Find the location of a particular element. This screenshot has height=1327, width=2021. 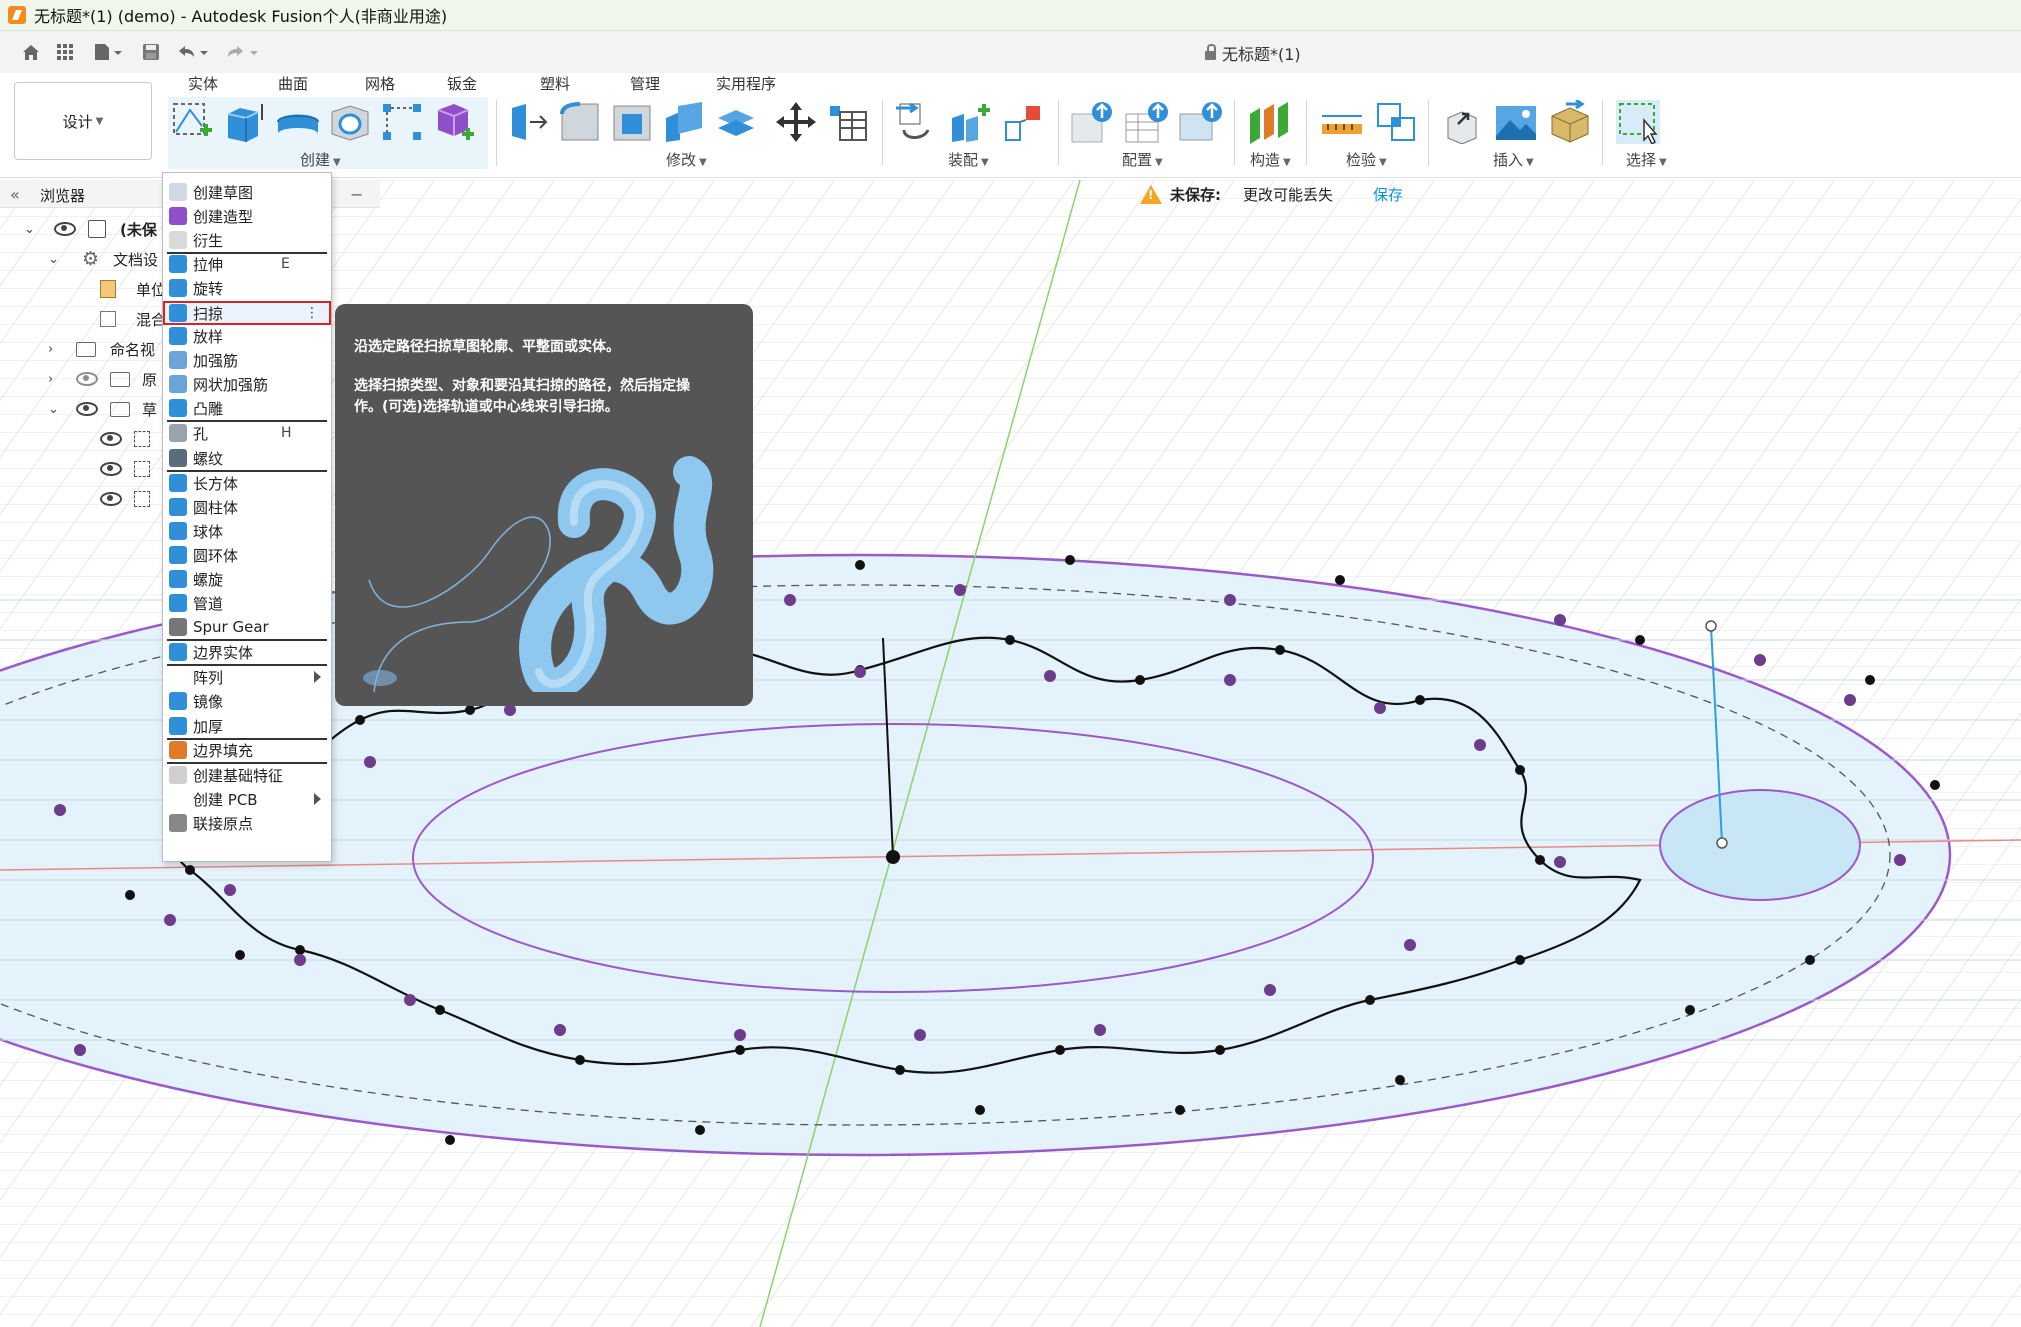

file-menu-icon is located at coordinates (108, 52).